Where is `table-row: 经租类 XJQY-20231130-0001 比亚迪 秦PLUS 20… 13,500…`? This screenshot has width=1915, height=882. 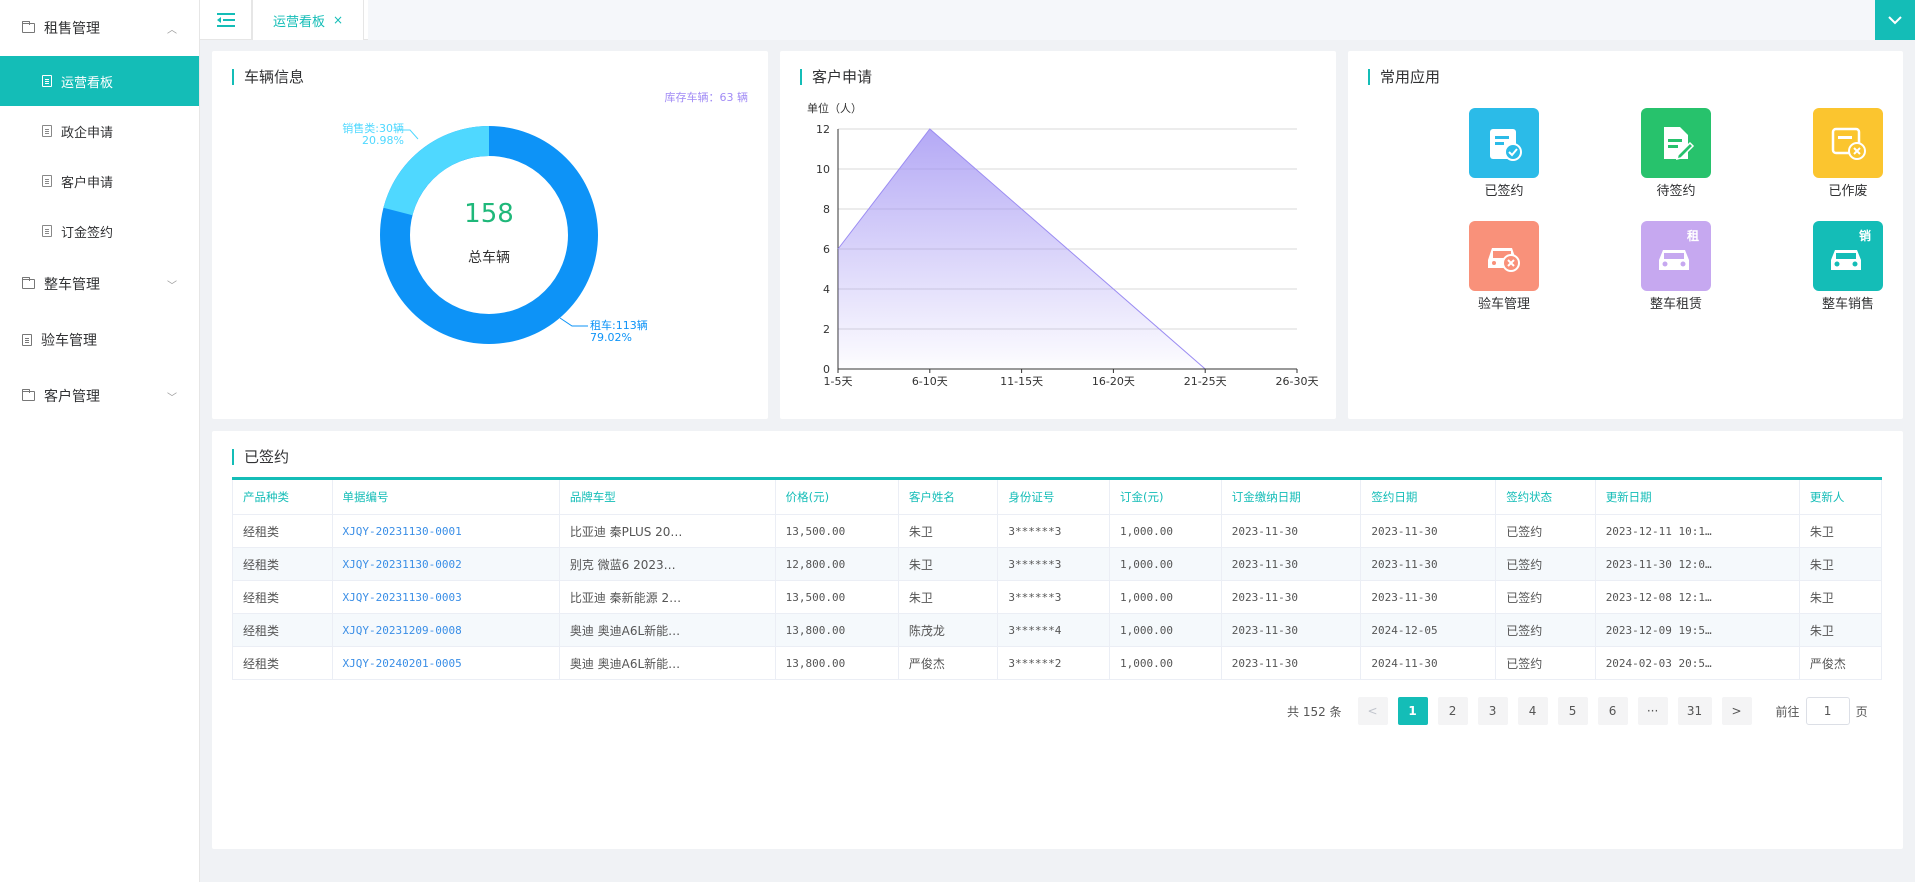 table-row: 经租类 XJQY-20231130-0001 比亚迪 秦PLUS 20… 13,500… is located at coordinates (1057, 531).